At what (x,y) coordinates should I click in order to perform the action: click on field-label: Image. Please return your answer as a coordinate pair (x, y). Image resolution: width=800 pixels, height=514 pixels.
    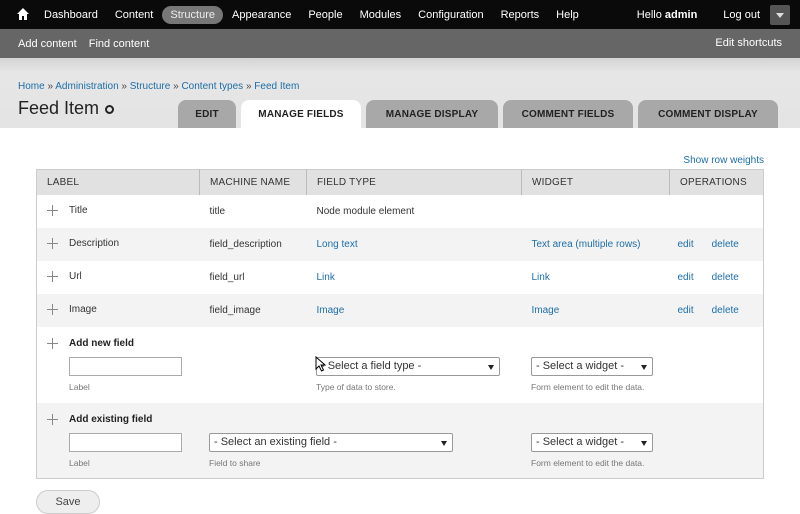
    Looking at the image, I should click on (83, 310).